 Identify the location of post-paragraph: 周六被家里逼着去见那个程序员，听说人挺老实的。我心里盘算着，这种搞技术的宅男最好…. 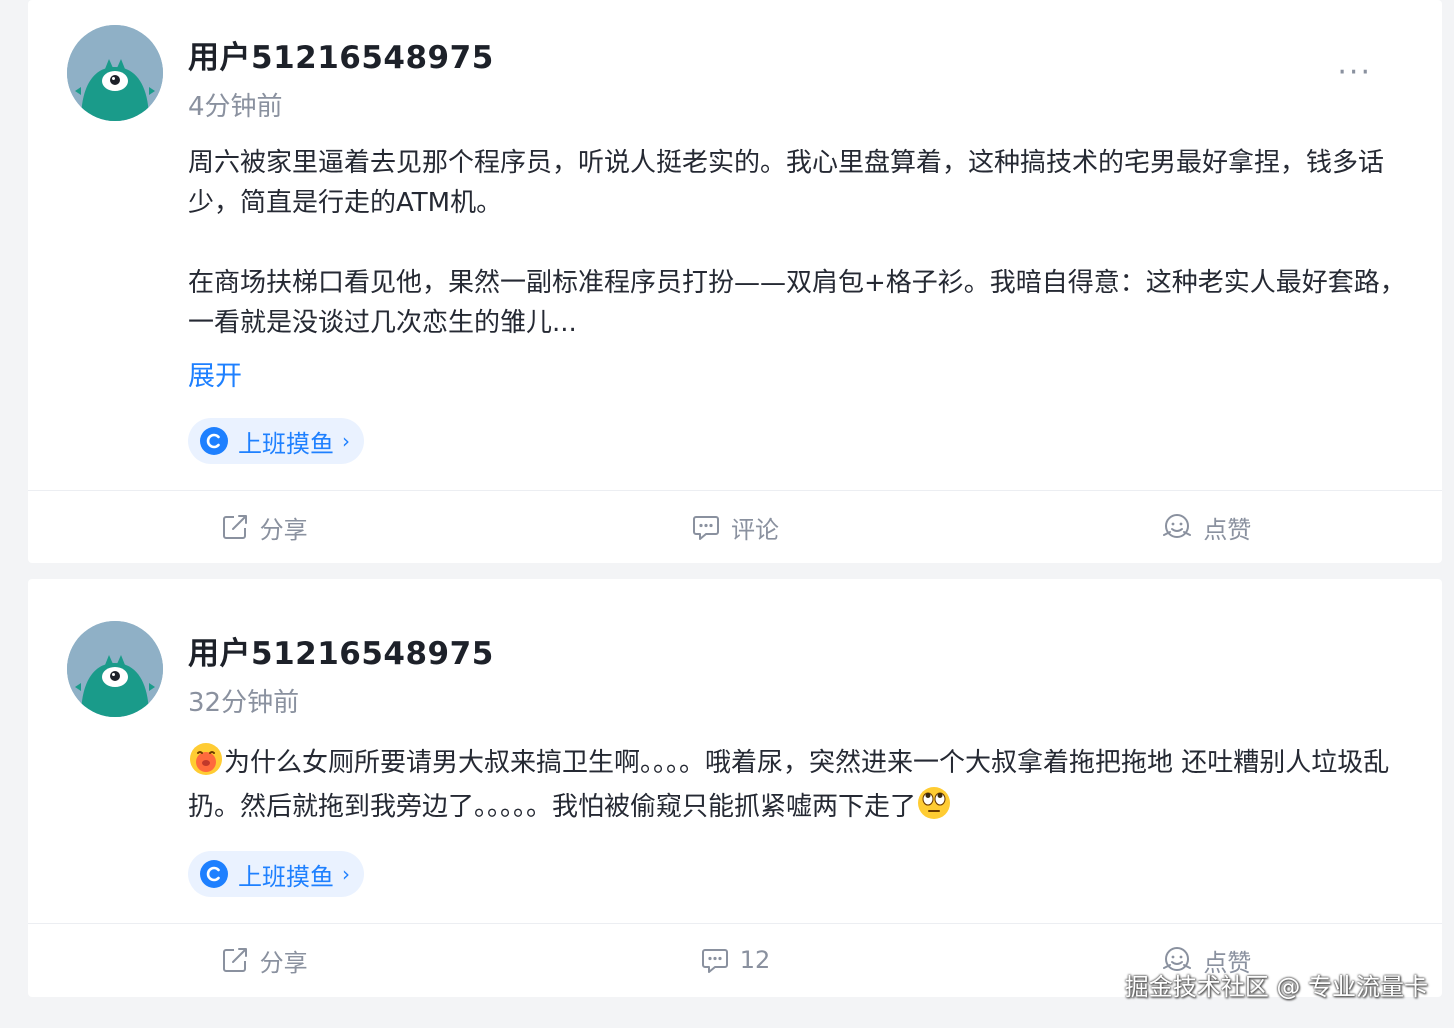
(786, 183).